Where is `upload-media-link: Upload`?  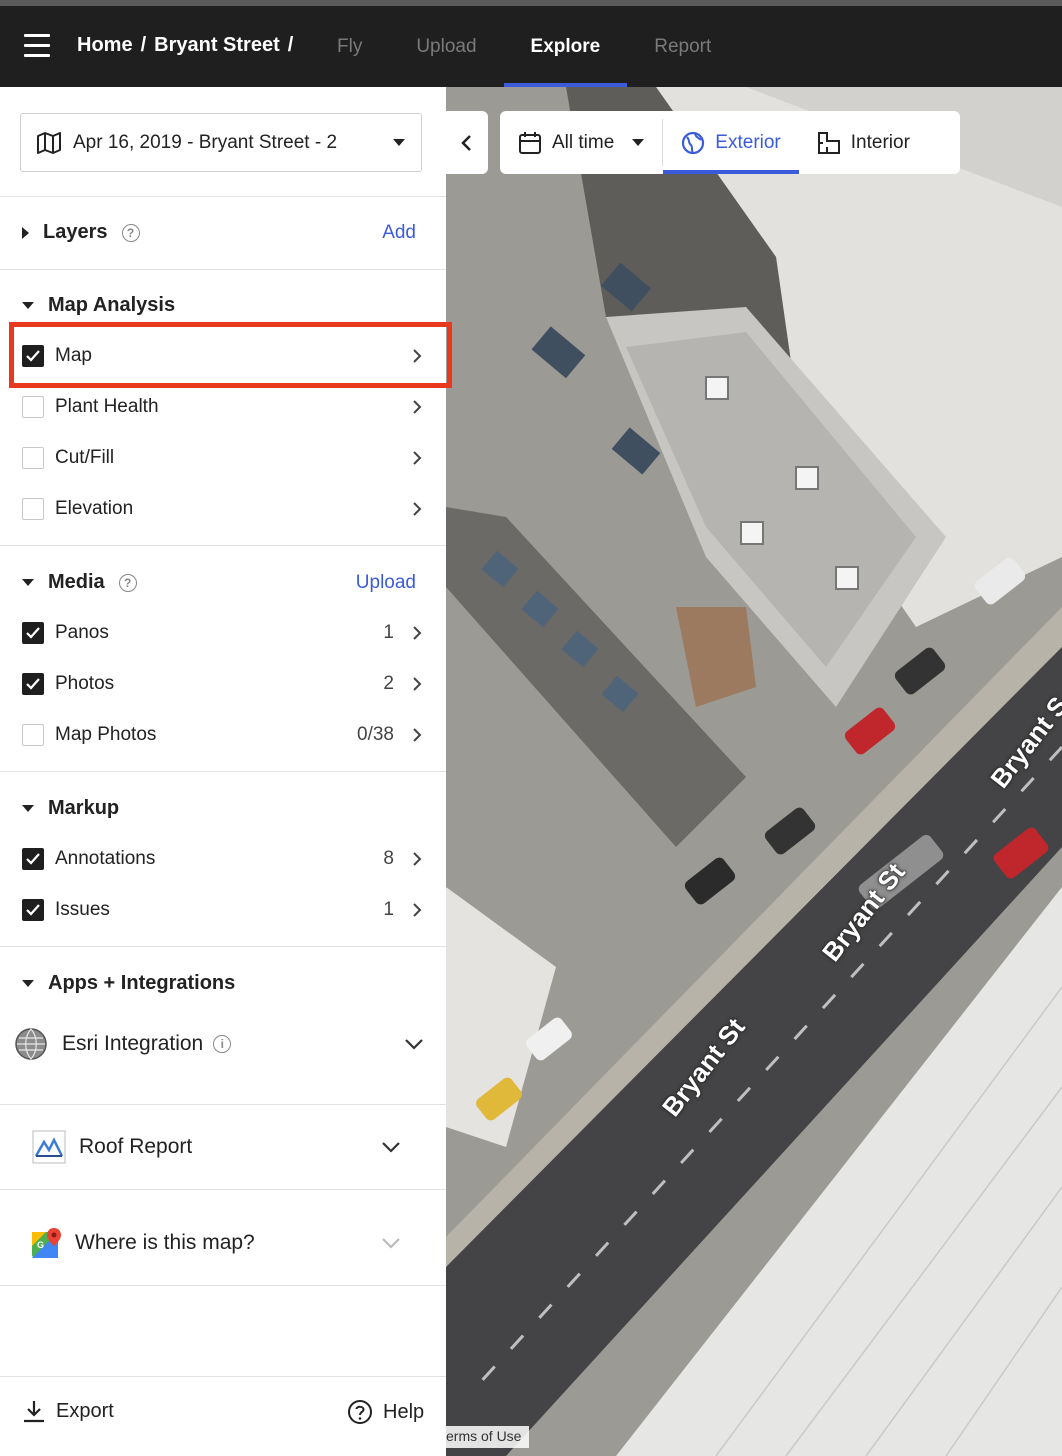
upload-media-link: Upload is located at coordinates (386, 583).